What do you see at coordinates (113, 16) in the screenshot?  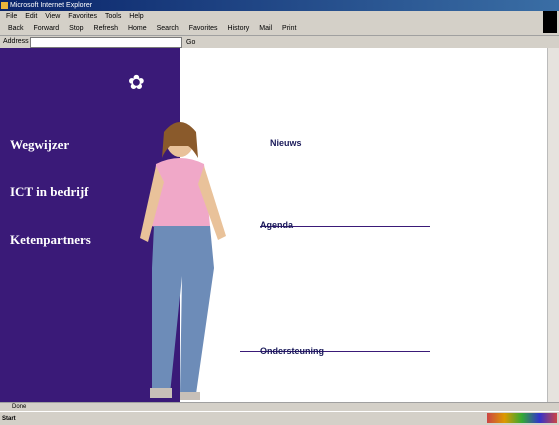 I see `menu-tools: Tools` at bounding box center [113, 16].